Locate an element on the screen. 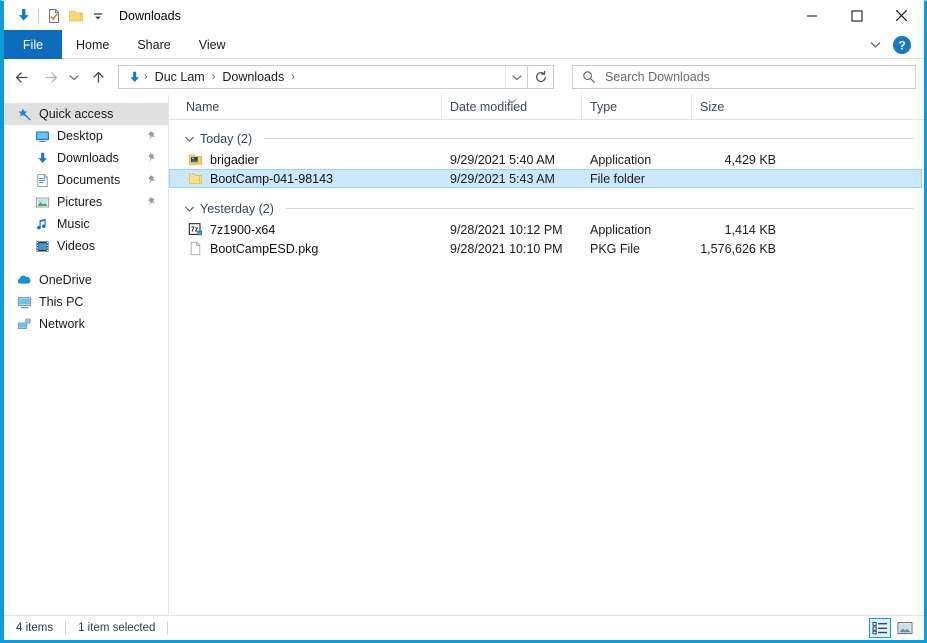 The height and width of the screenshot is (643, 927). back-button is located at coordinates (22, 77).